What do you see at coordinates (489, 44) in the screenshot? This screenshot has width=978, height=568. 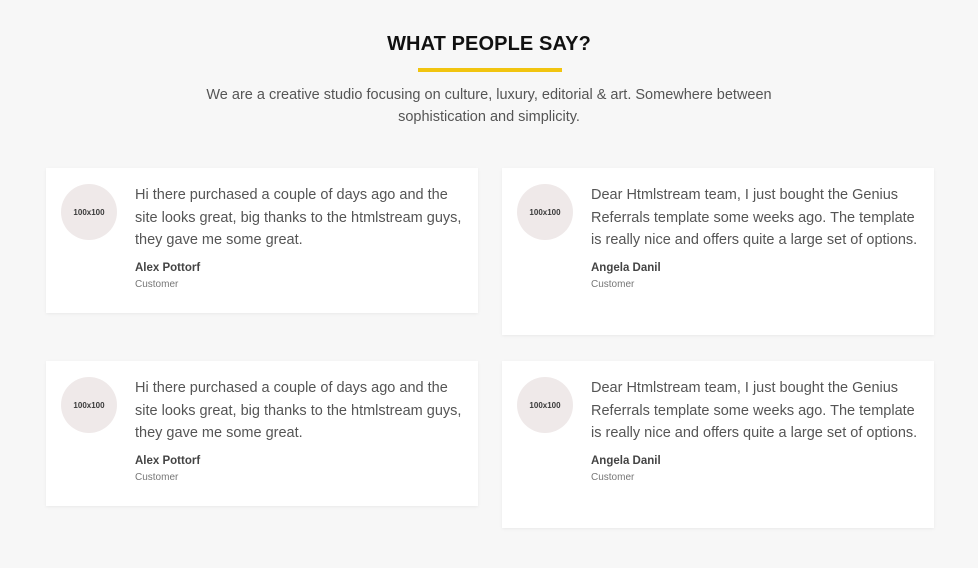 I see `section-title: WHAT PEOPLE SAY?` at bounding box center [489, 44].